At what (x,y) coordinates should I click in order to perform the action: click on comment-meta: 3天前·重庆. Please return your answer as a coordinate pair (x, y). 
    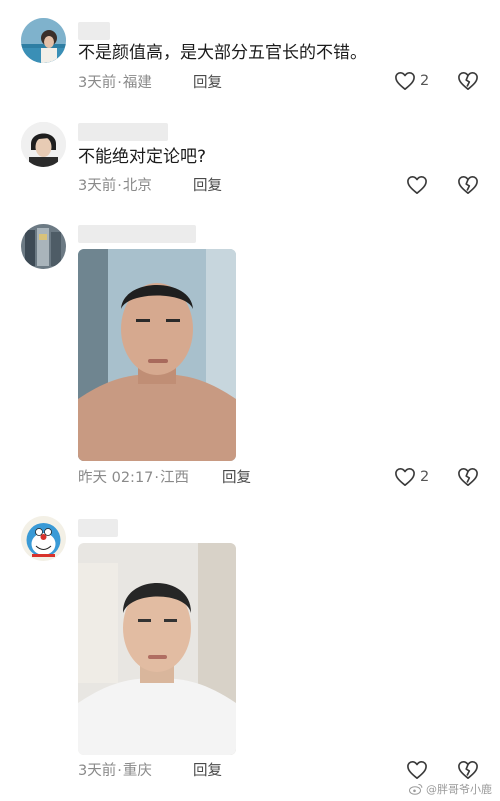
    Looking at the image, I should click on (115, 771).